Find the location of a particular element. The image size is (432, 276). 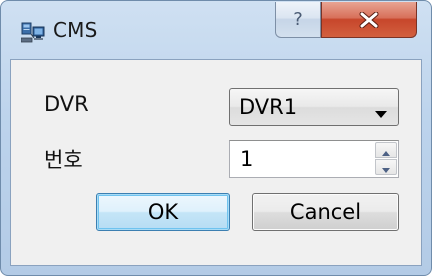

close-icon is located at coordinates (369, 19).